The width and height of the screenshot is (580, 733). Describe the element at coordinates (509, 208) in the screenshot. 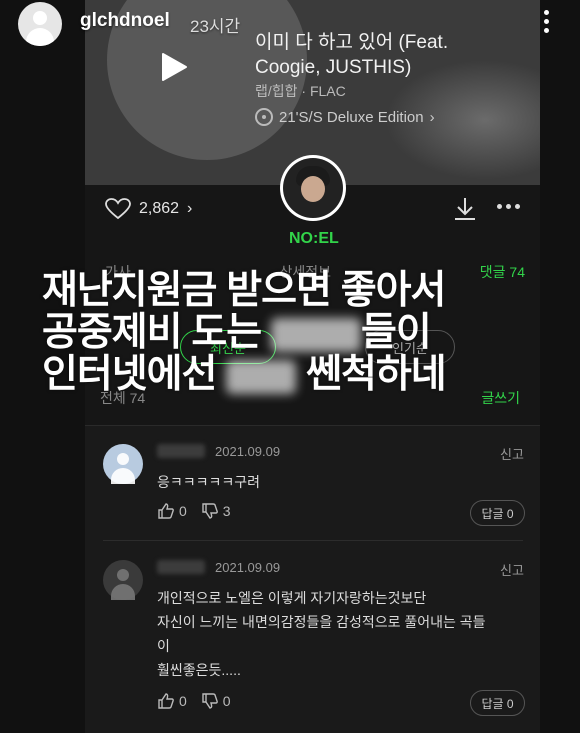

I see `more-horizontal-icon` at that location.